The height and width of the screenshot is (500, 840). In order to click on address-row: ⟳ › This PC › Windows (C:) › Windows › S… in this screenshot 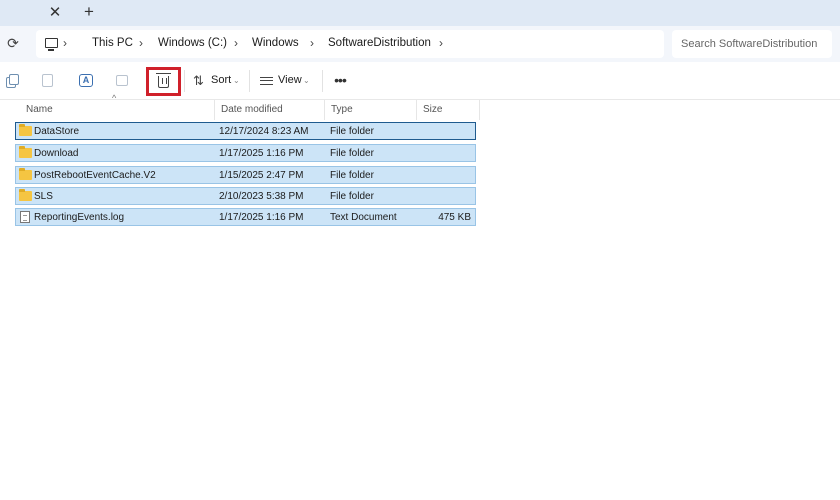, I will do `click(420, 44)`.